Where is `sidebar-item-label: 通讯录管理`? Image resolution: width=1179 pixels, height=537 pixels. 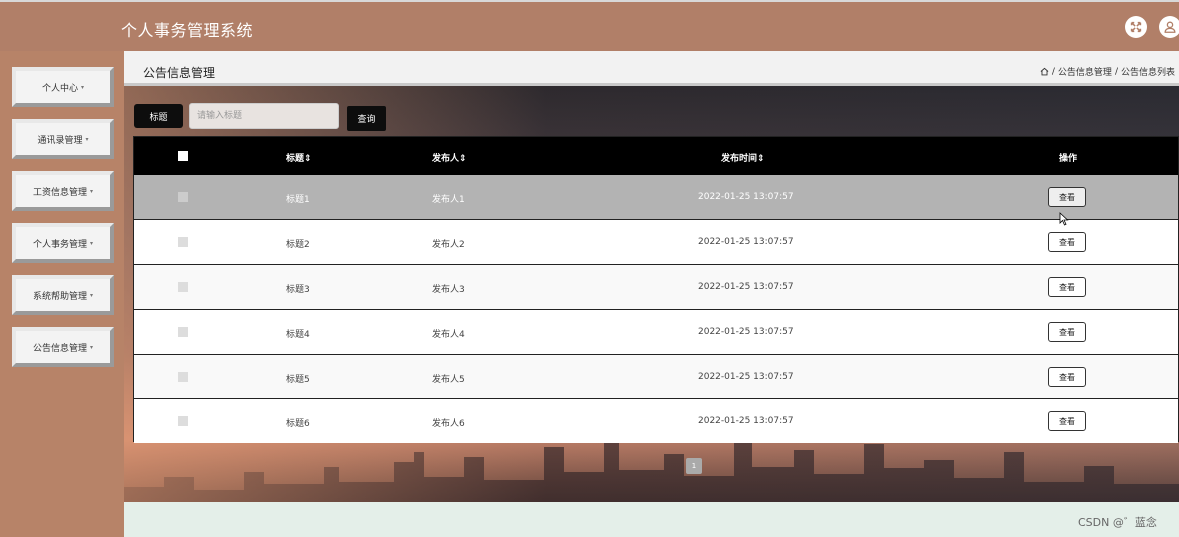
sidebar-item-label: 通讯录管理 is located at coordinates (60, 140).